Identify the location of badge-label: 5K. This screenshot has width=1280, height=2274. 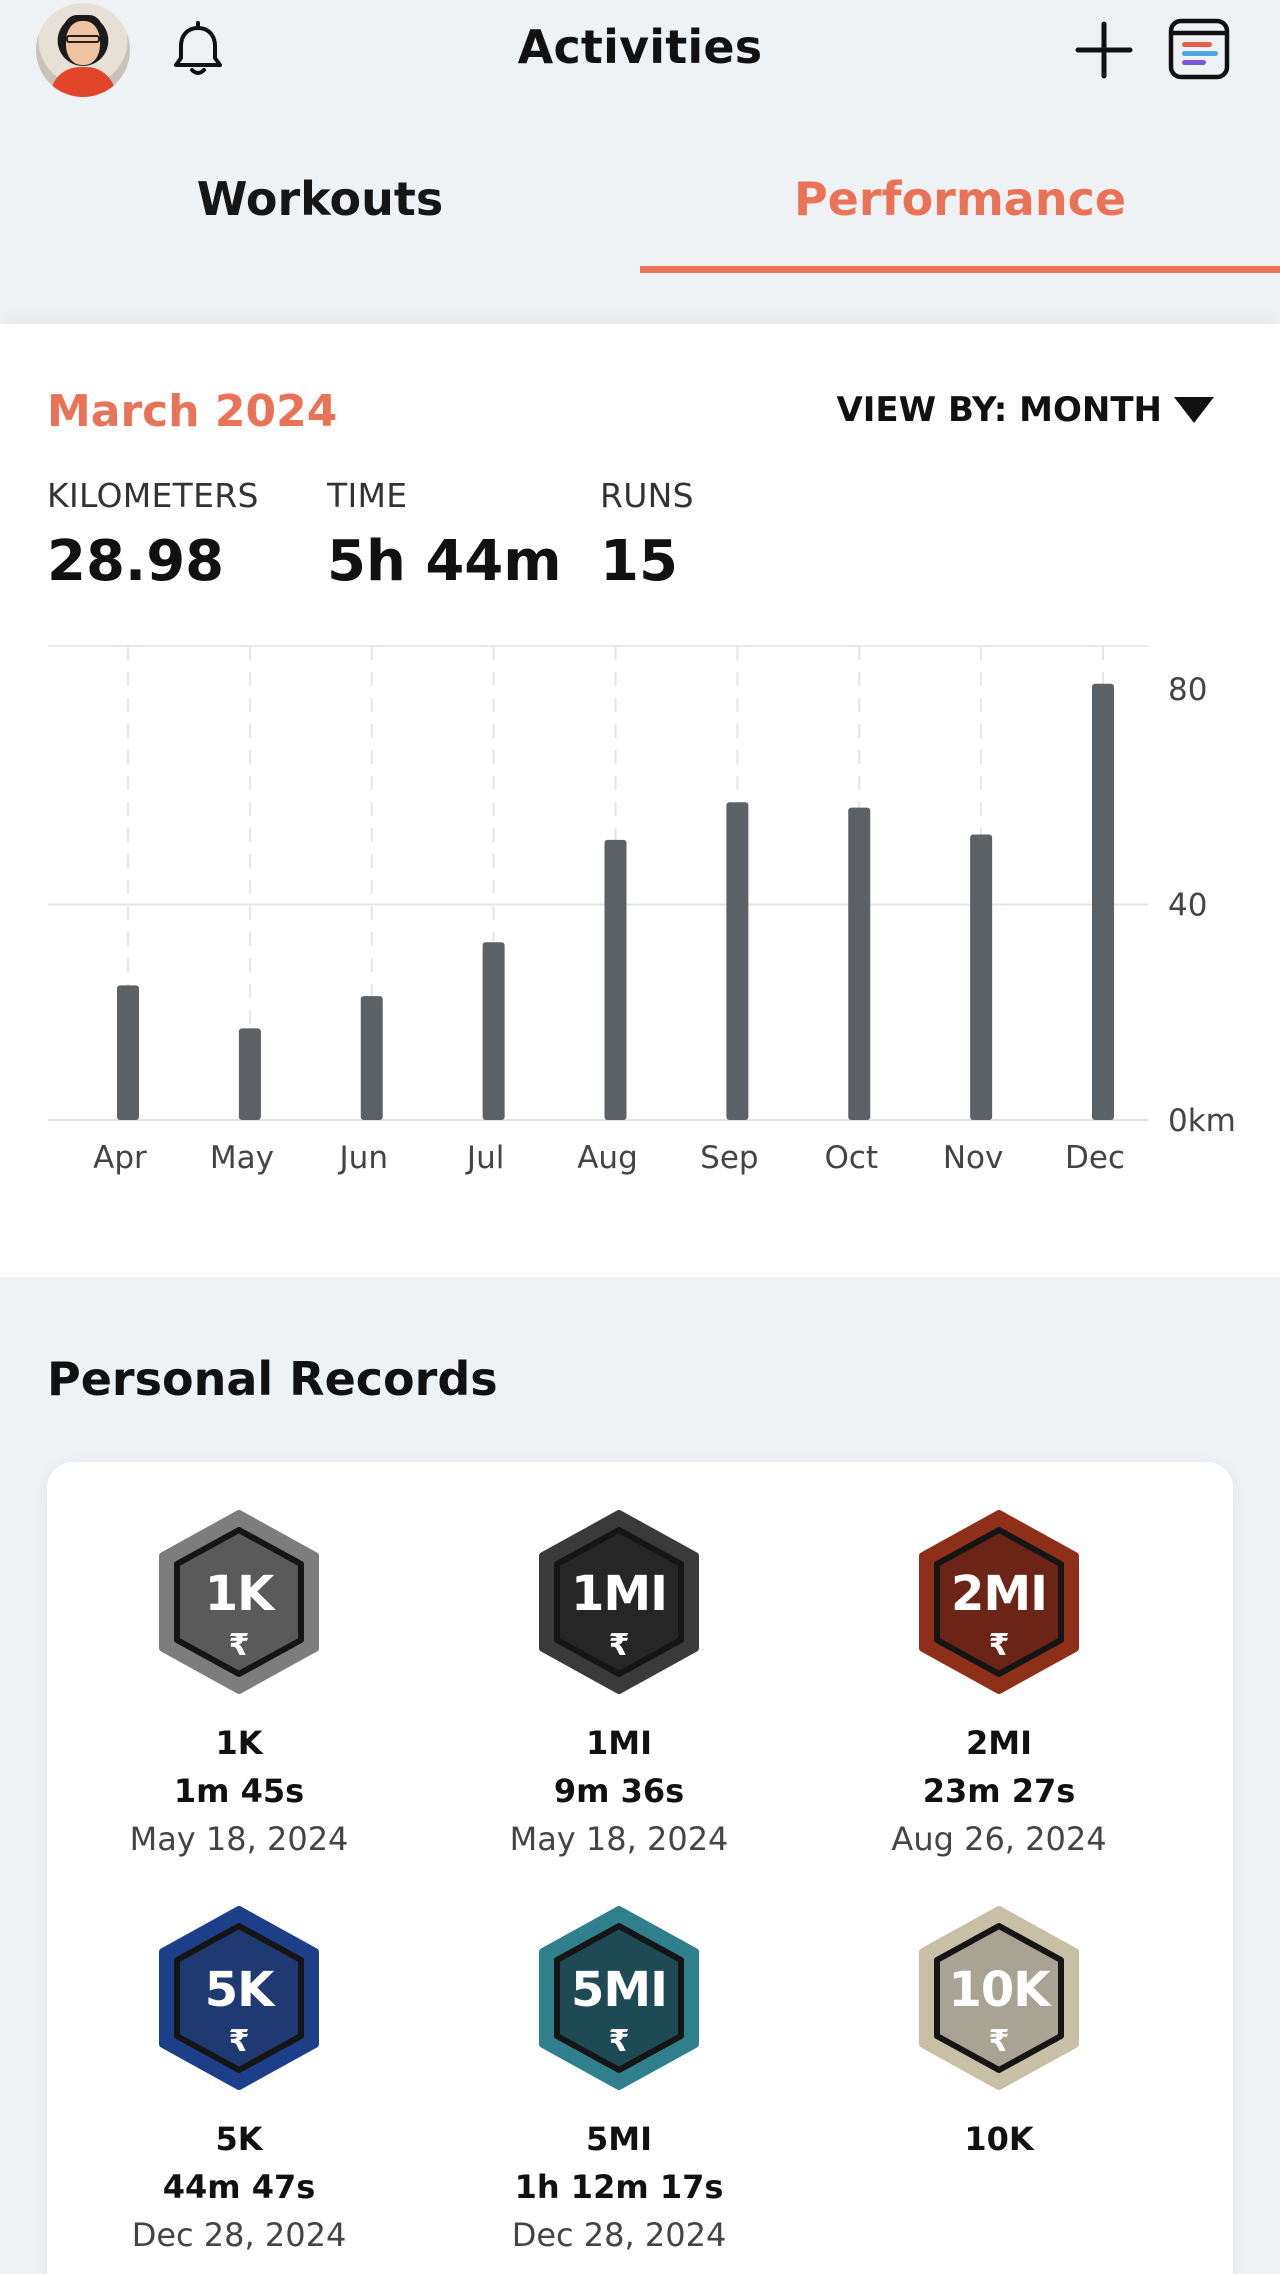
(239, 1990).